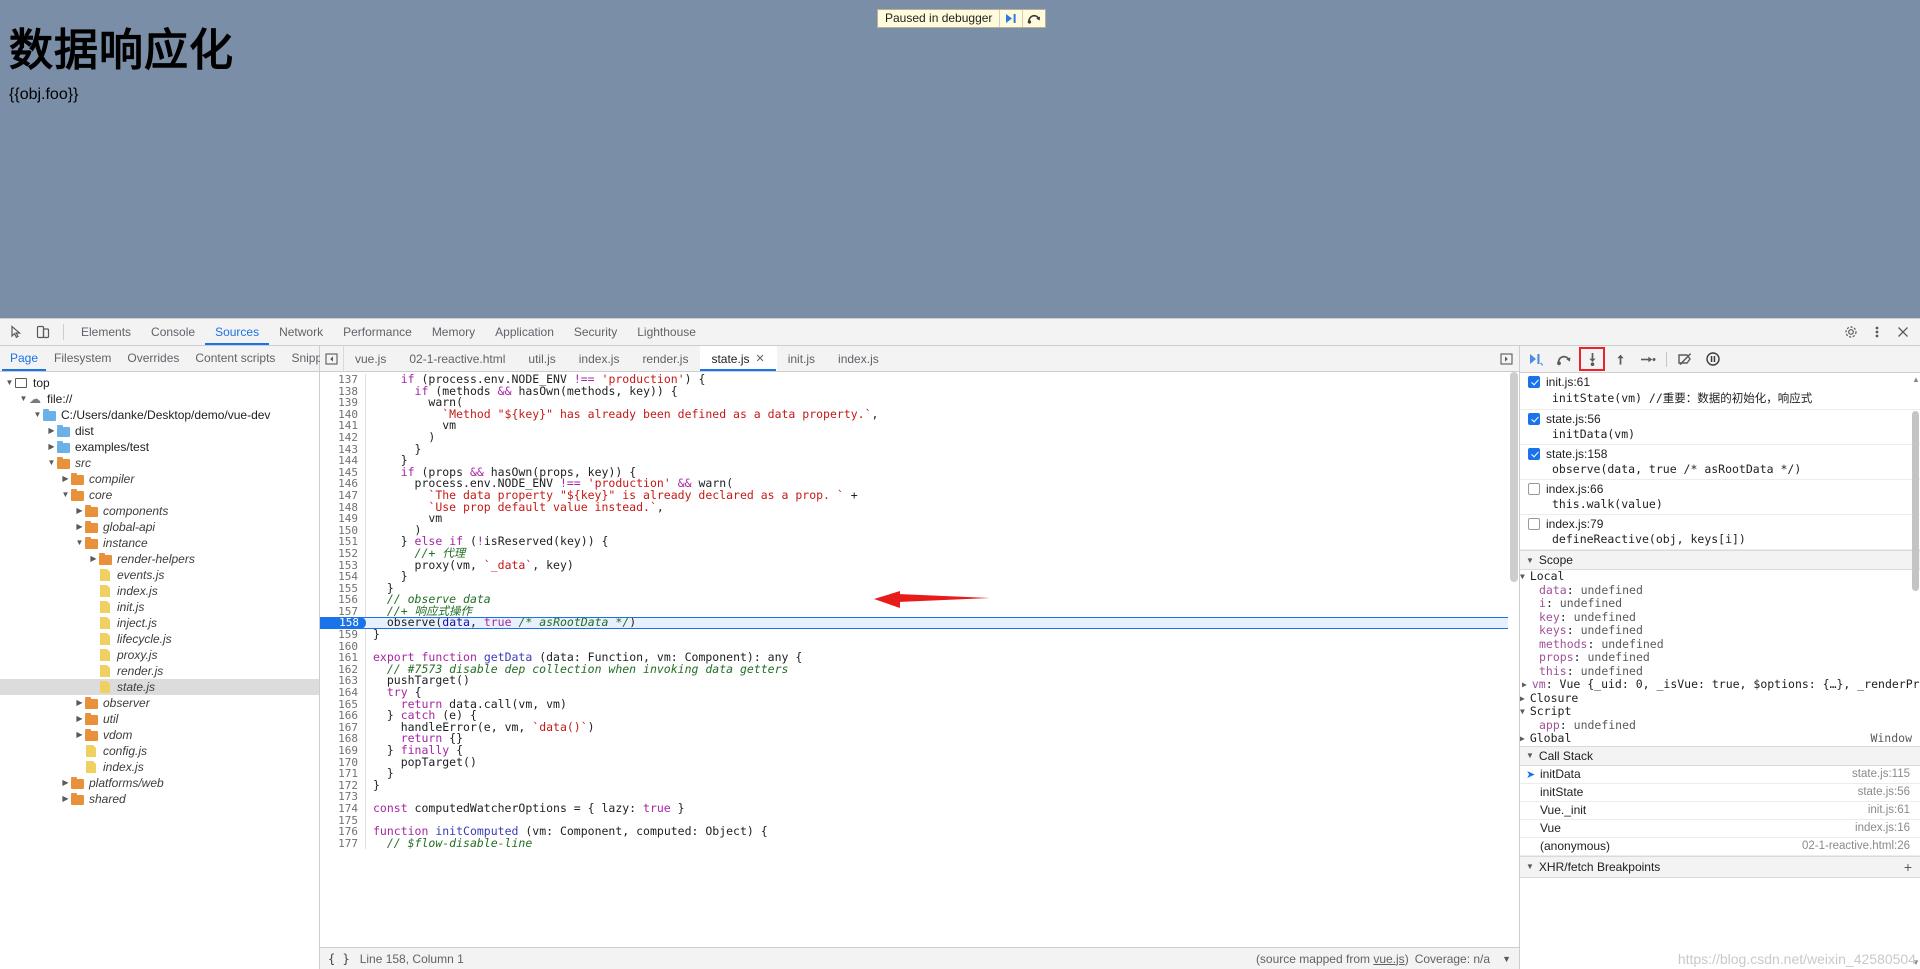 The width and height of the screenshot is (1920, 969). I want to click on inspect-element-icon, so click(17, 332).